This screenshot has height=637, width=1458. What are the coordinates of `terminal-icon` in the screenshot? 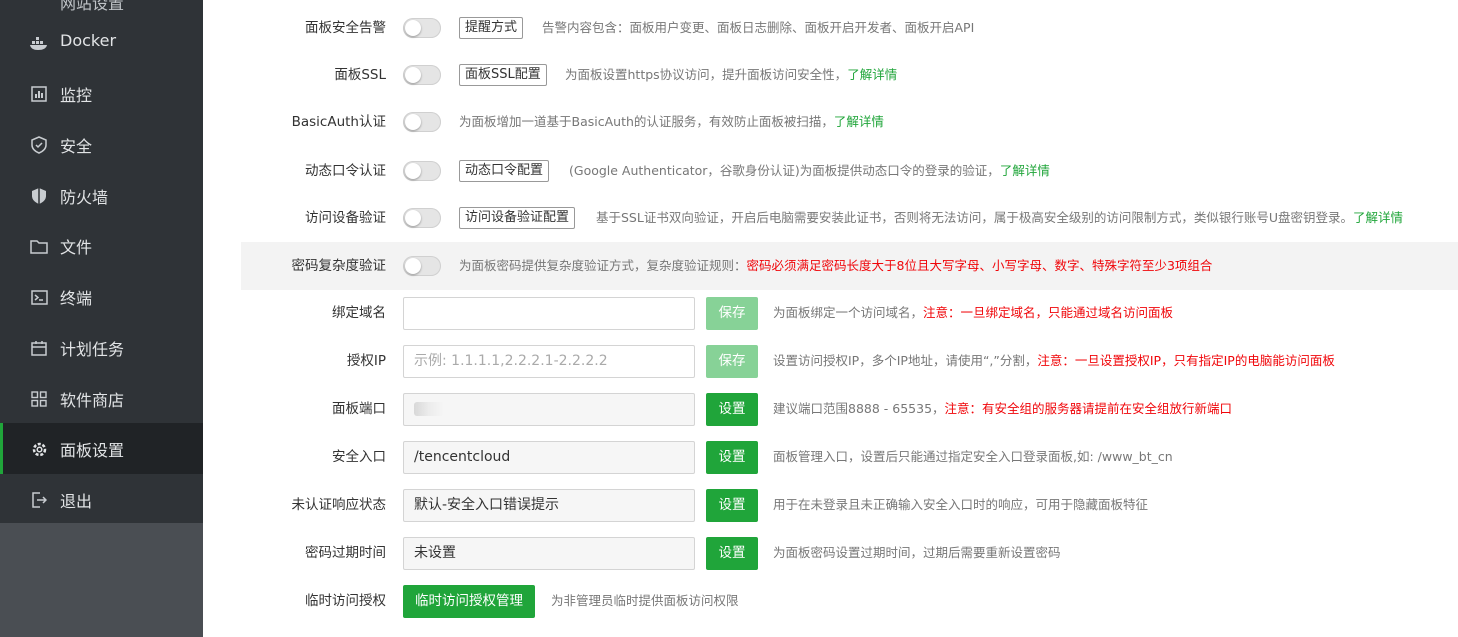 It's located at (39, 297).